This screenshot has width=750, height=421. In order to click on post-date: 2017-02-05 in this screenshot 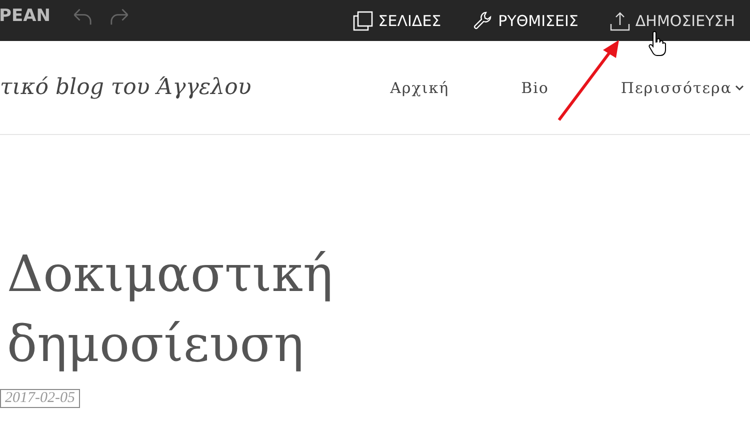, I will do `click(40, 398)`.